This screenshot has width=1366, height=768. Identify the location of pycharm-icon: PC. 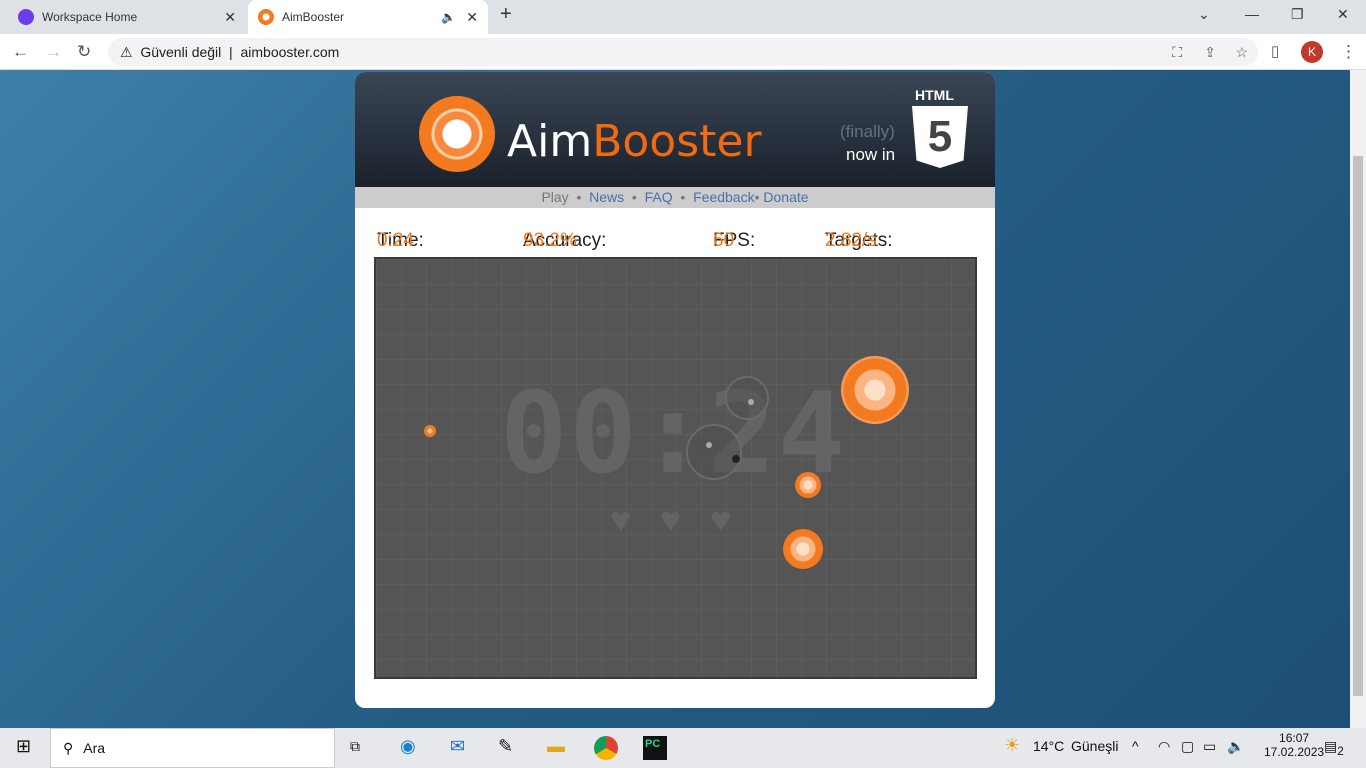
(655, 748).